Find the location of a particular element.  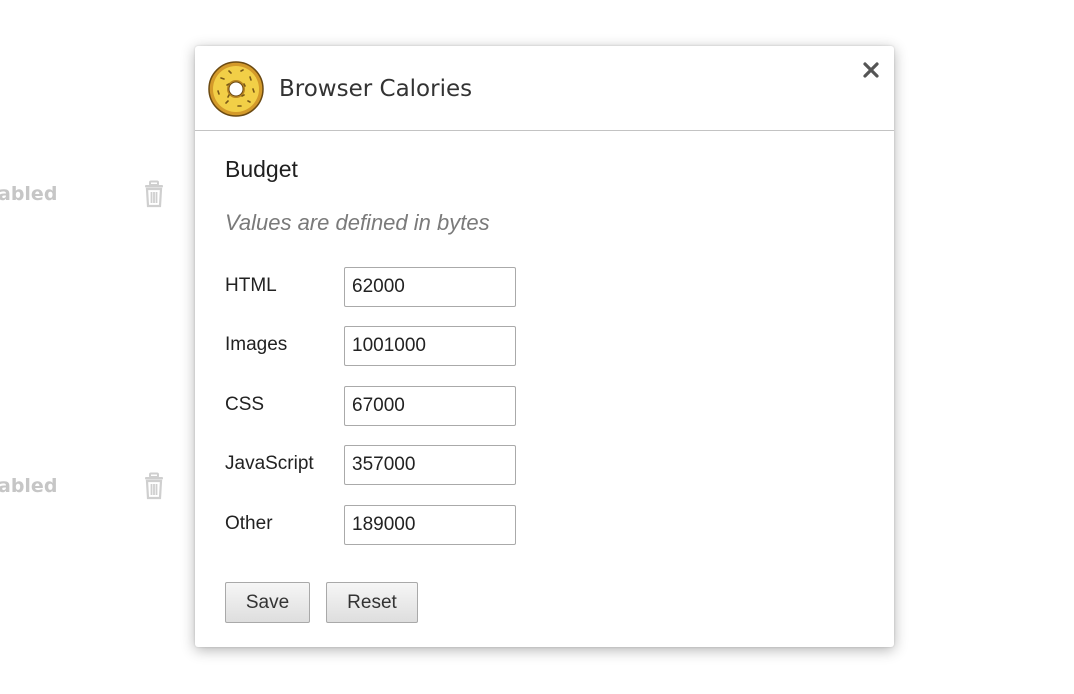

close-icon is located at coordinates (871, 70).